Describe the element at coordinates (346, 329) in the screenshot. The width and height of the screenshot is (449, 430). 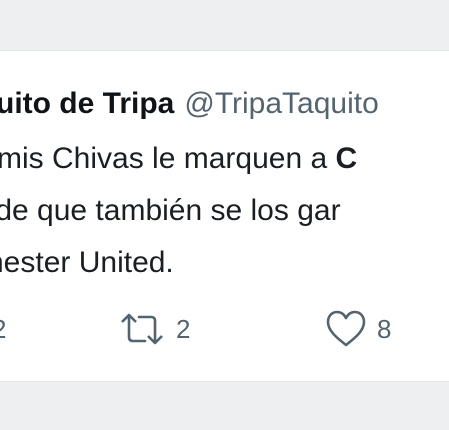
I see `heart-icon` at that location.